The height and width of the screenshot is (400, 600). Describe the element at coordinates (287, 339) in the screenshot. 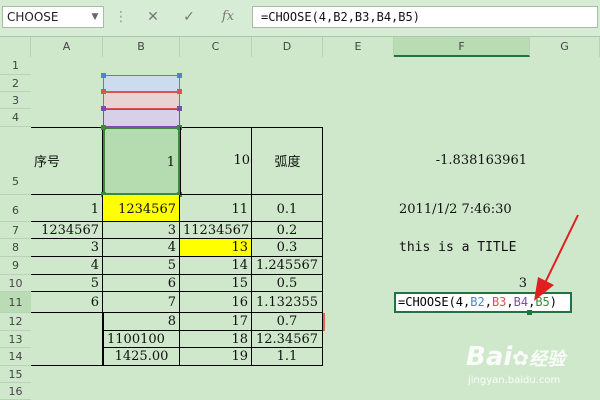

I see `cell-d13: 12.34567` at that location.